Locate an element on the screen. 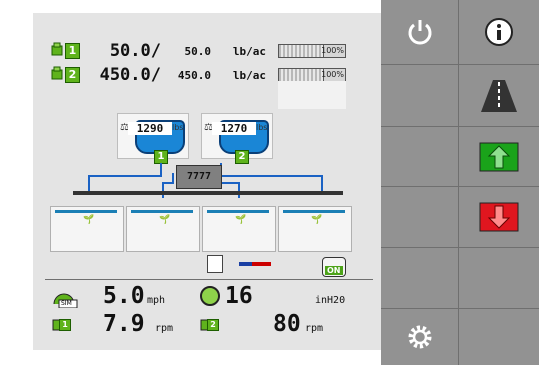 This screenshot has height=365, width=539. power-button is located at coordinates (419, 32).